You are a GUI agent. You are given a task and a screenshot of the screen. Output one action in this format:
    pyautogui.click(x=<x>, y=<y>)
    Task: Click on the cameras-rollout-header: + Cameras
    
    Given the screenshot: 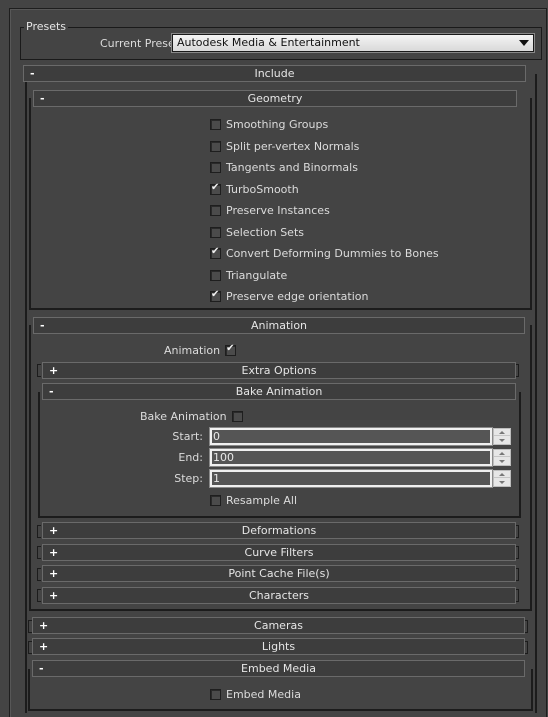 What is the action you would take?
    pyautogui.click(x=278, y=625)
    